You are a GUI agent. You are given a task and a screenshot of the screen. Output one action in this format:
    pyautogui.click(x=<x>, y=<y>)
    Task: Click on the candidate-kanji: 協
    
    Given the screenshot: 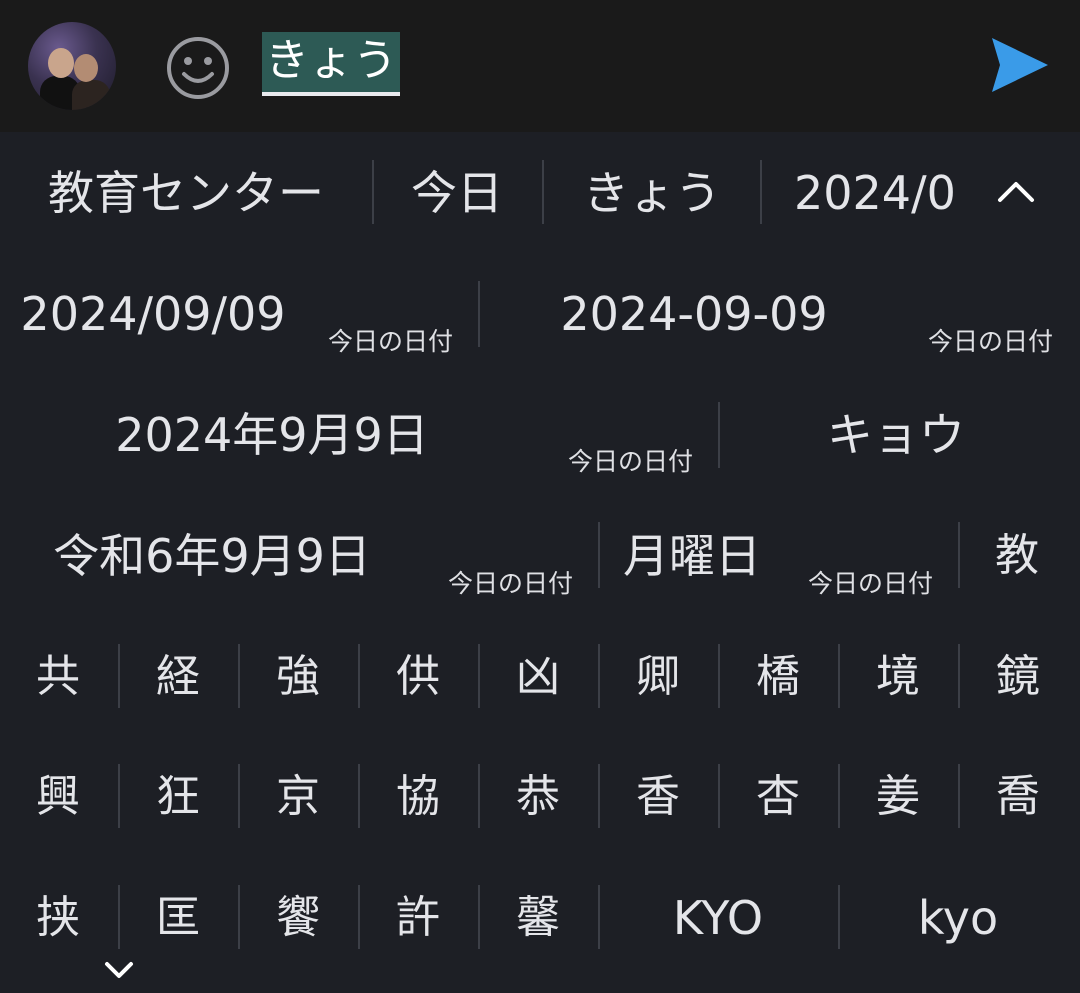 What is the action you would take?
    pyautogui.click(x=418, y=797)
    